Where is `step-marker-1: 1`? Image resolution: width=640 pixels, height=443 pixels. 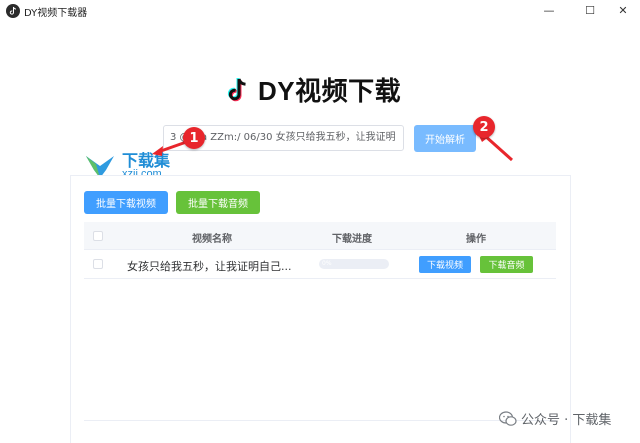 step-marker-1: 1 is located at coordinates (194, 138).